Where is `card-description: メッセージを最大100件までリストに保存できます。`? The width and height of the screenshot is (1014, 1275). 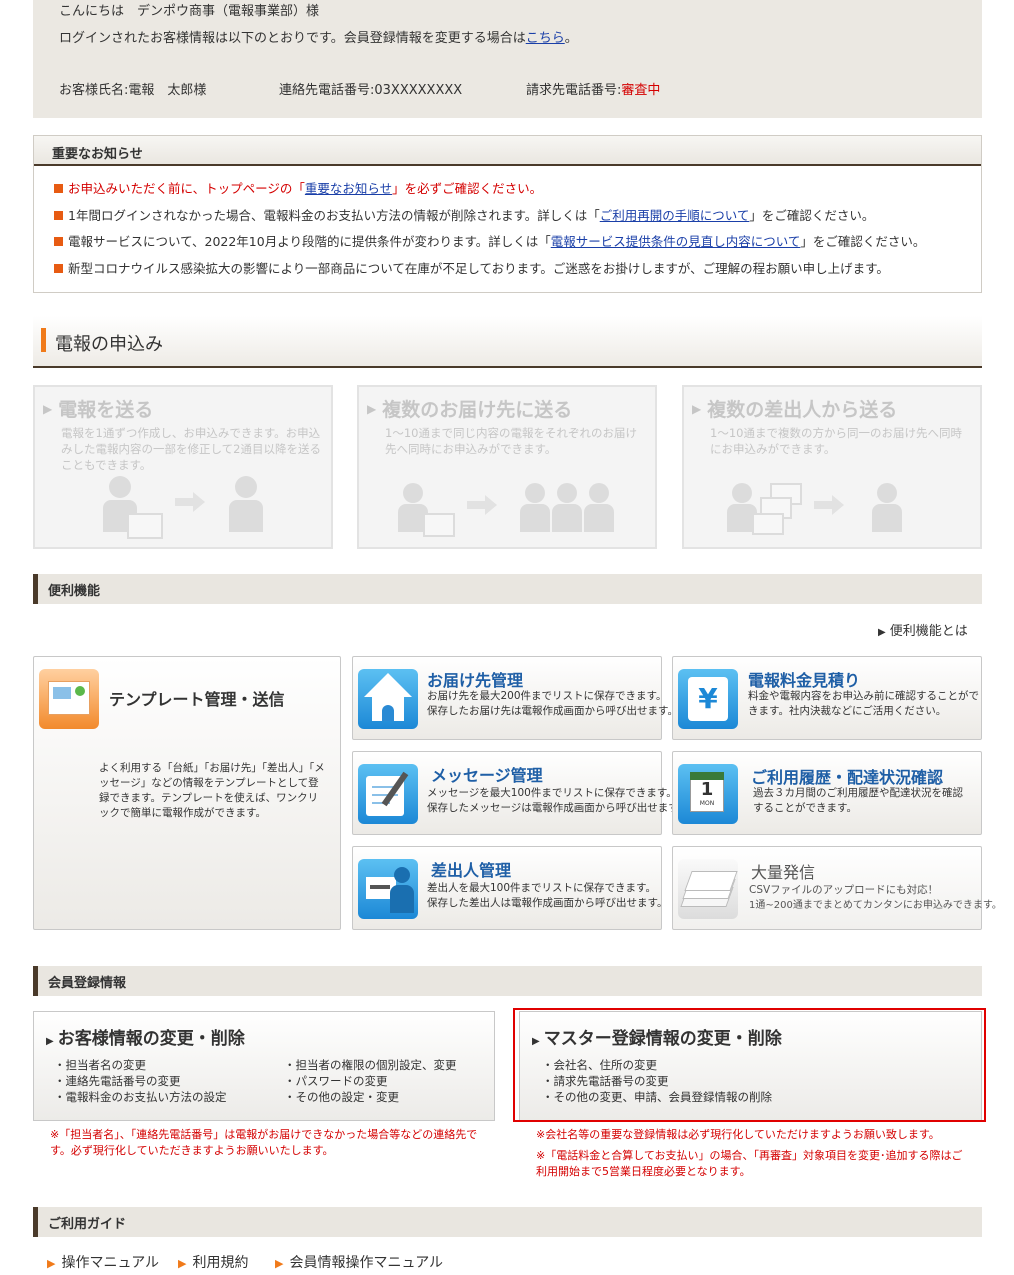 card-description: メッセージを最大100件までリストに保存できます。 is located at coordinates (552, 793).